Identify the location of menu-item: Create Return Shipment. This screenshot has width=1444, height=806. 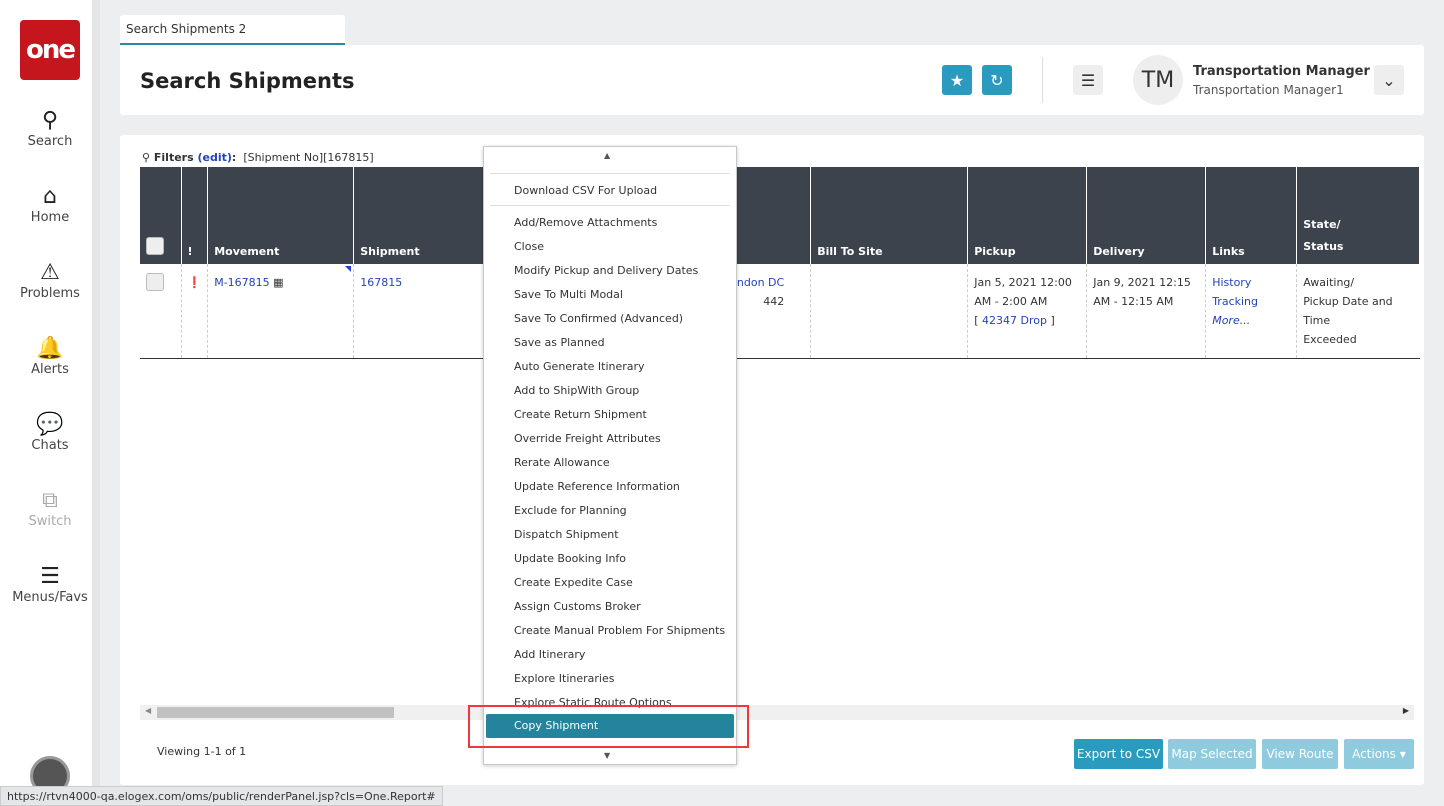
(580, 414).